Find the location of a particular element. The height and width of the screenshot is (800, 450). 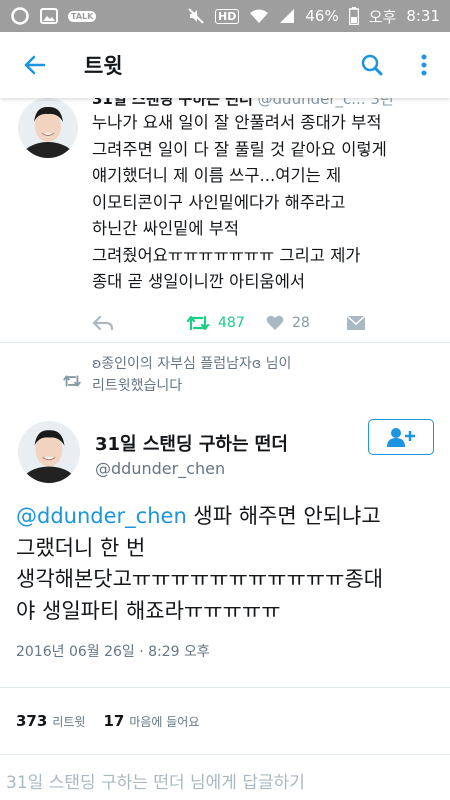

reply-button is located at coordinates (139, 323).